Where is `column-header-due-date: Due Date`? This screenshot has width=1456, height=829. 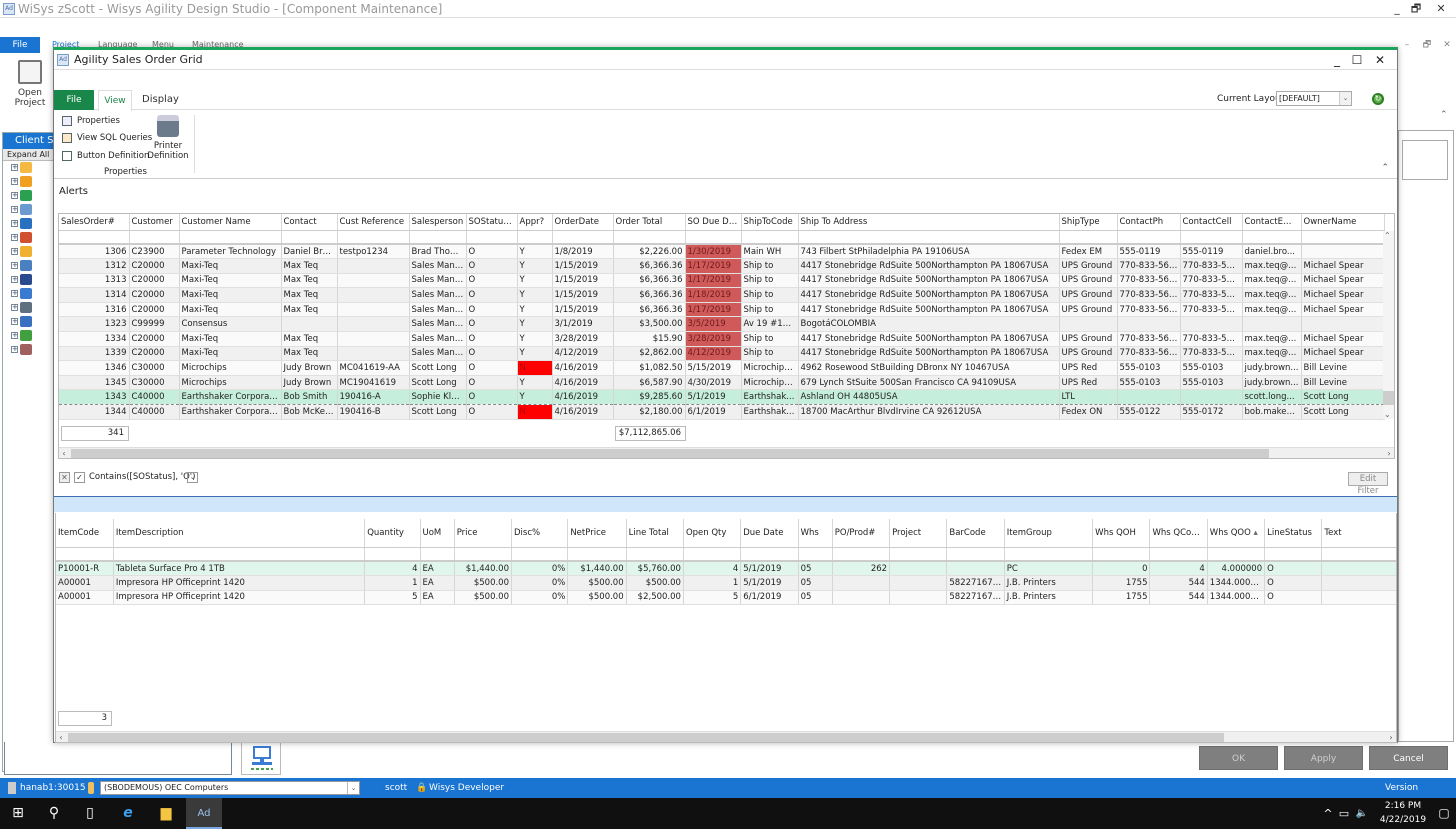 column-header-due-date: Due Date is located at coordinates (769, 533).